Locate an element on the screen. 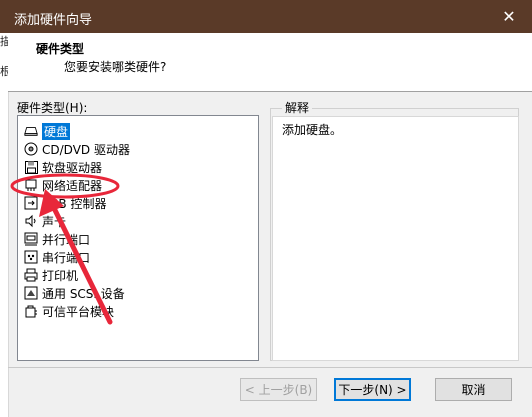 The height and width of the screenshot is (417, 532). speaker-icon is located at coordinates (31, 221).